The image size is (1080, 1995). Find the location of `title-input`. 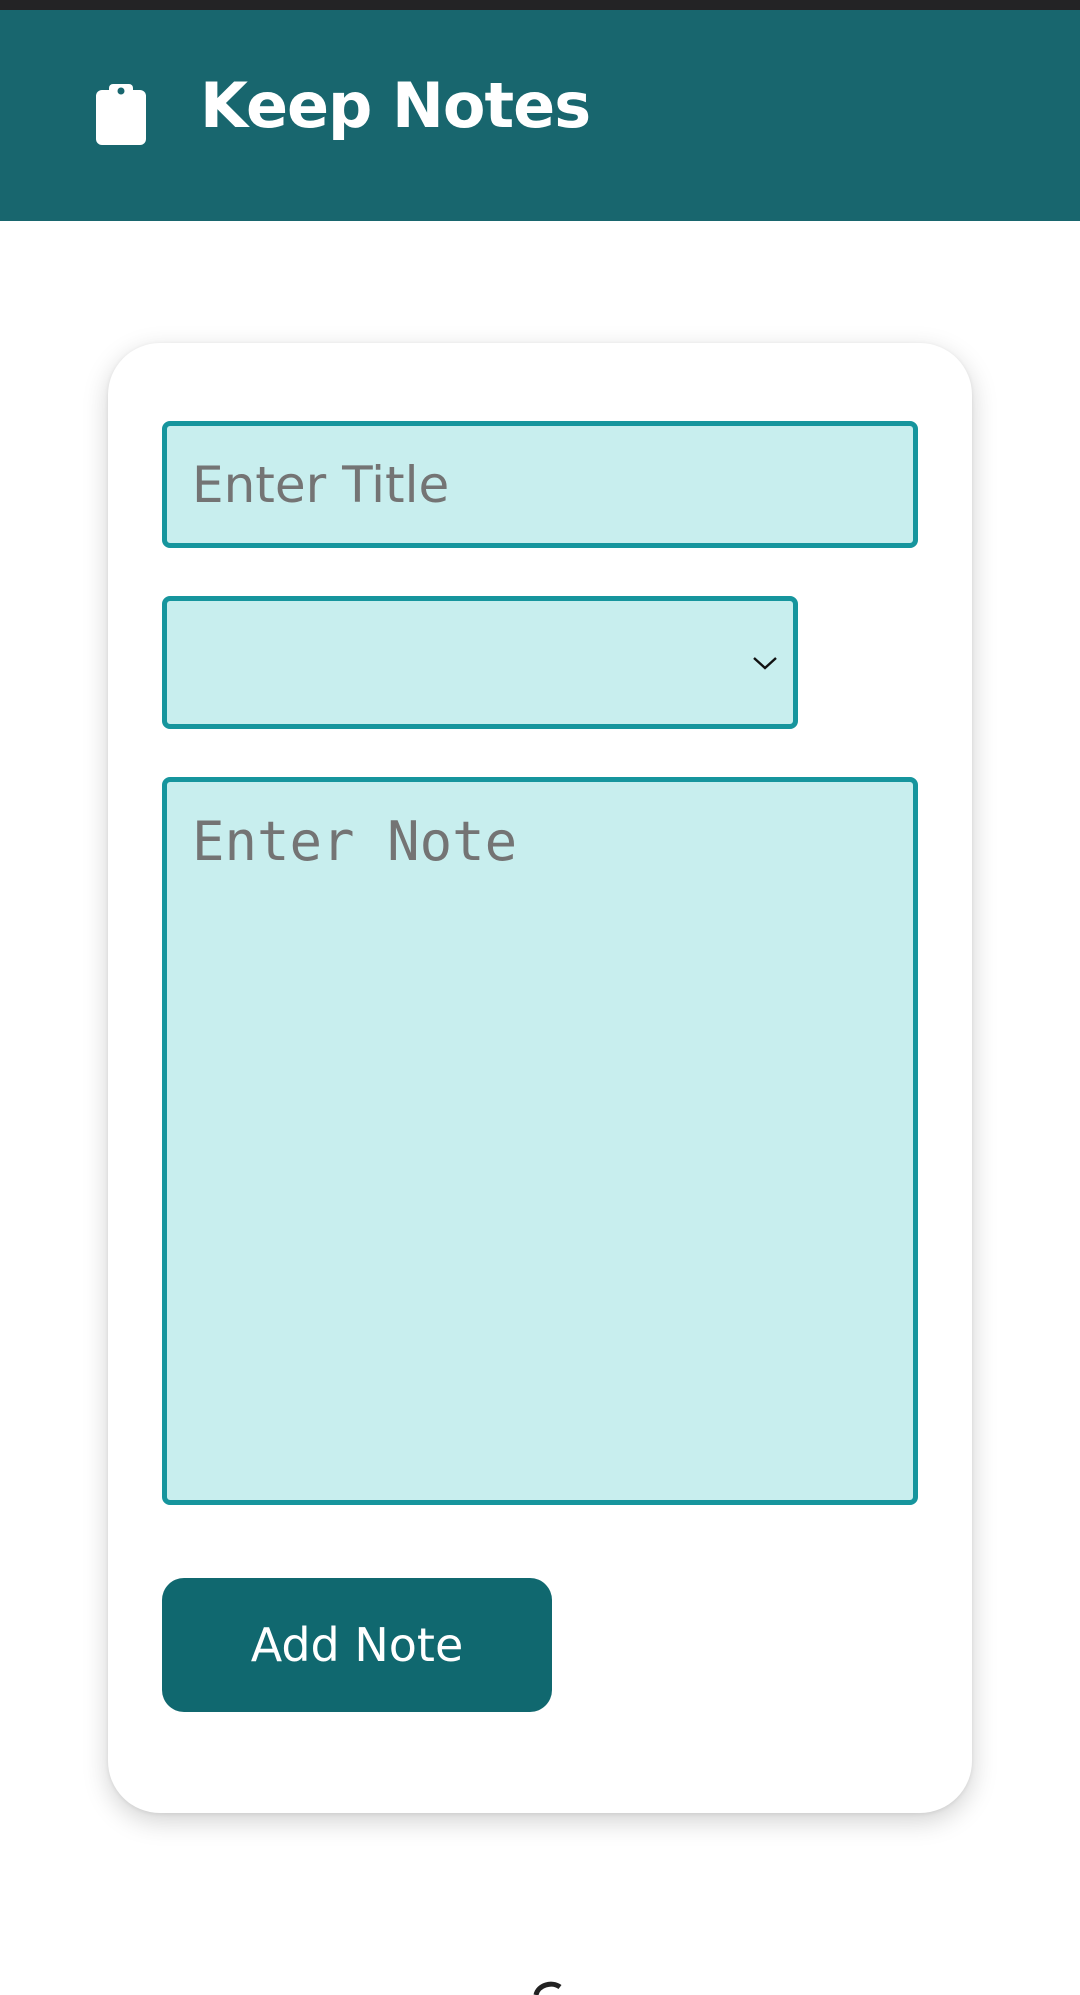

title-input is located at coordinates (540, 484).